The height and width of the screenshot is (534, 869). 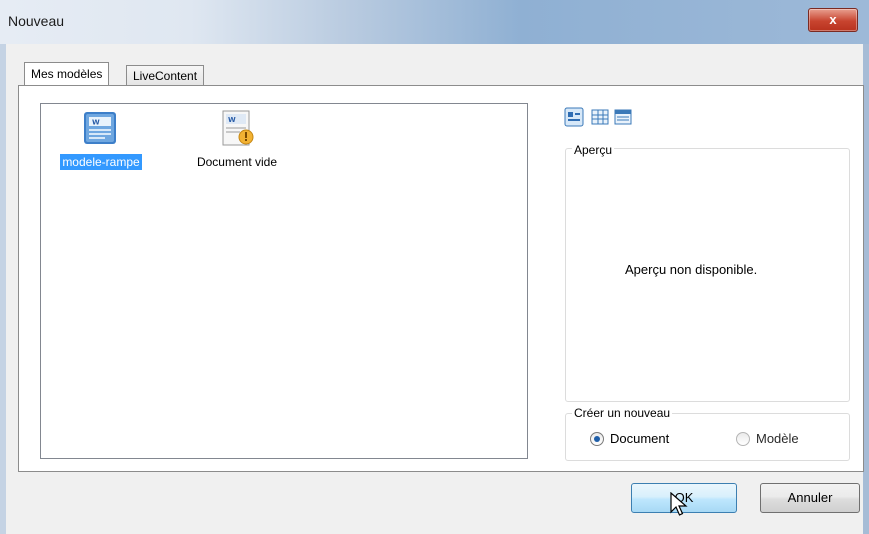 I want to click on tab-mes-modeles: Mes modèles, so click(x=67, y=73).